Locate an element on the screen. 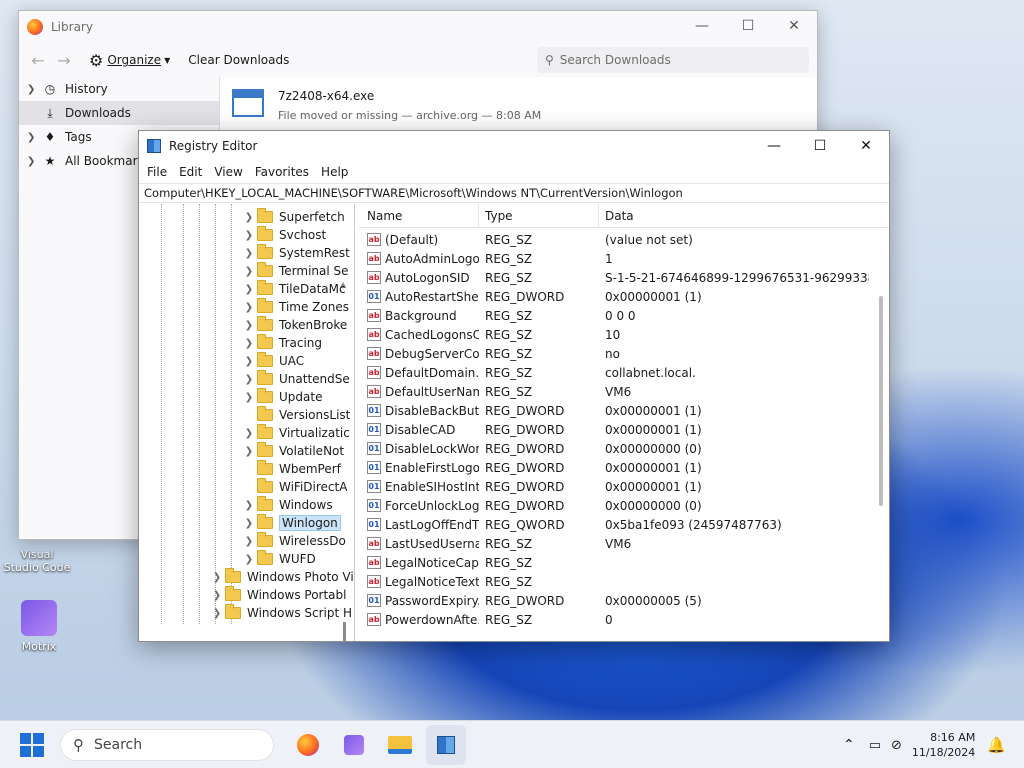 This screenshot has height=768, width=1024. taskbar-search: ⚲ Search is located at coordinates (167, 744).